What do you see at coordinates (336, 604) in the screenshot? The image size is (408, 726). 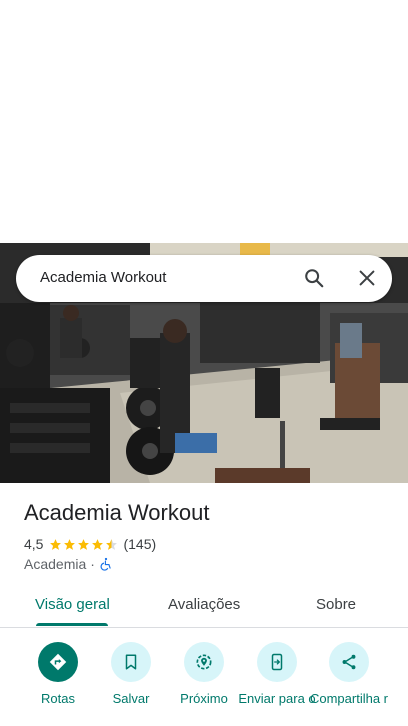 I see `tab-about: Sobre` at bounding box center [336, 604].